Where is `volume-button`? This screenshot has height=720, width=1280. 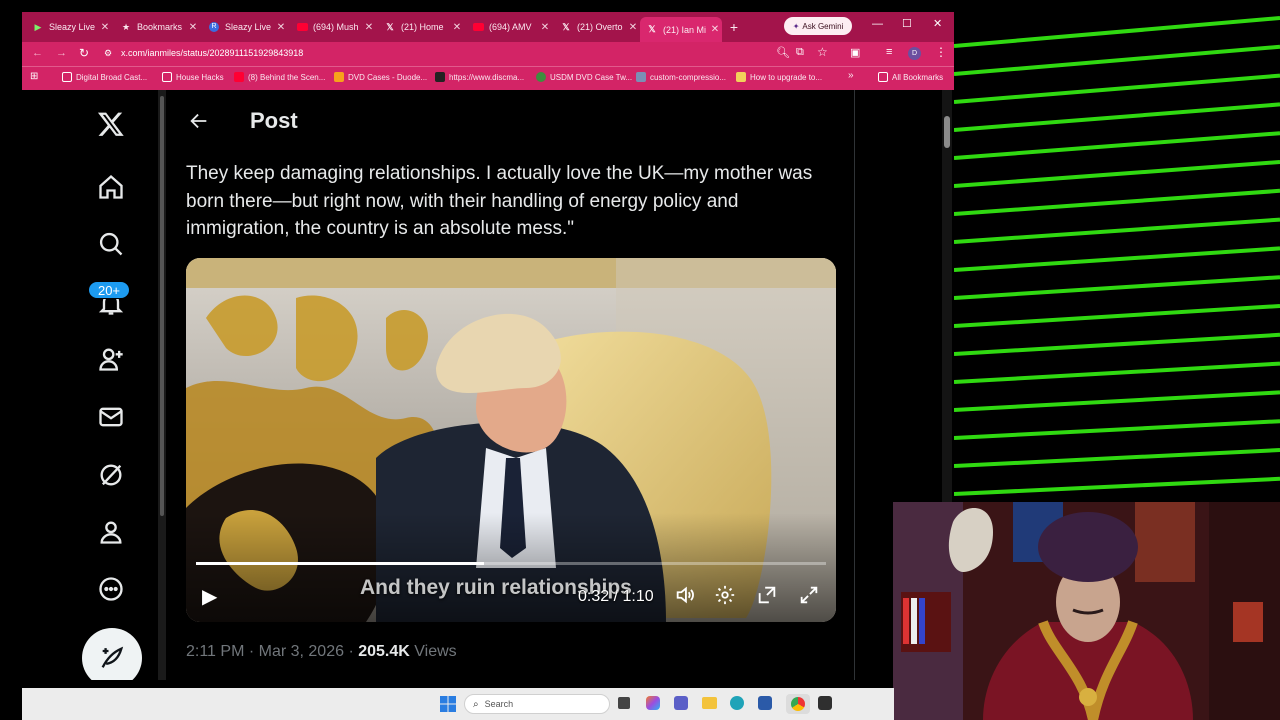
volume-button is located at coordinates (686, 596).